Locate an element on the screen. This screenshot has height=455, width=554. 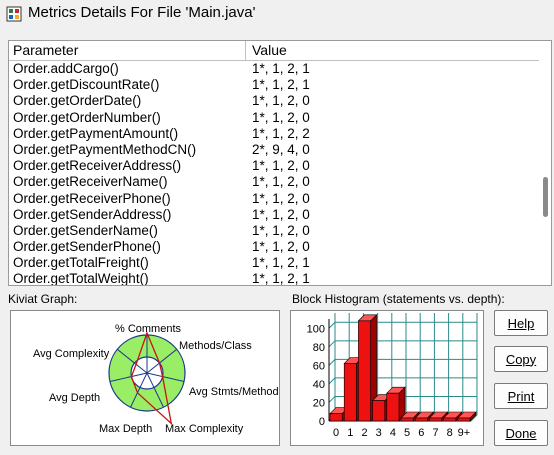
copy-button: Copy is located at coordinates (521, 359).